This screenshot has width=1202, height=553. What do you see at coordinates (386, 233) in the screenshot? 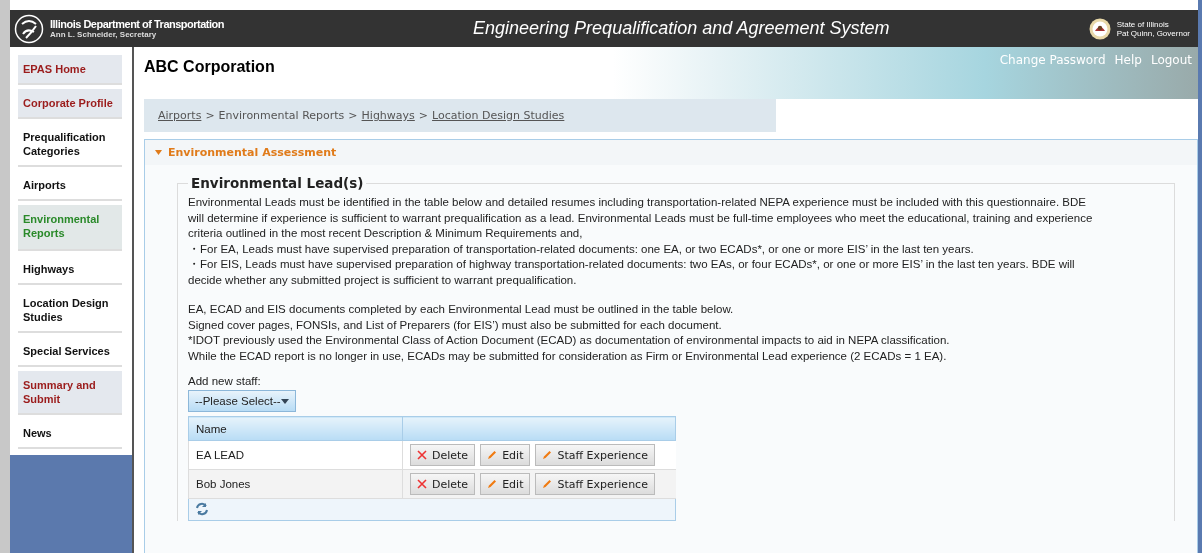
I see `paragraph-line: criteria outlined in the most recent Description & Minimum Requirements and,` at bounding box center [386, 233].